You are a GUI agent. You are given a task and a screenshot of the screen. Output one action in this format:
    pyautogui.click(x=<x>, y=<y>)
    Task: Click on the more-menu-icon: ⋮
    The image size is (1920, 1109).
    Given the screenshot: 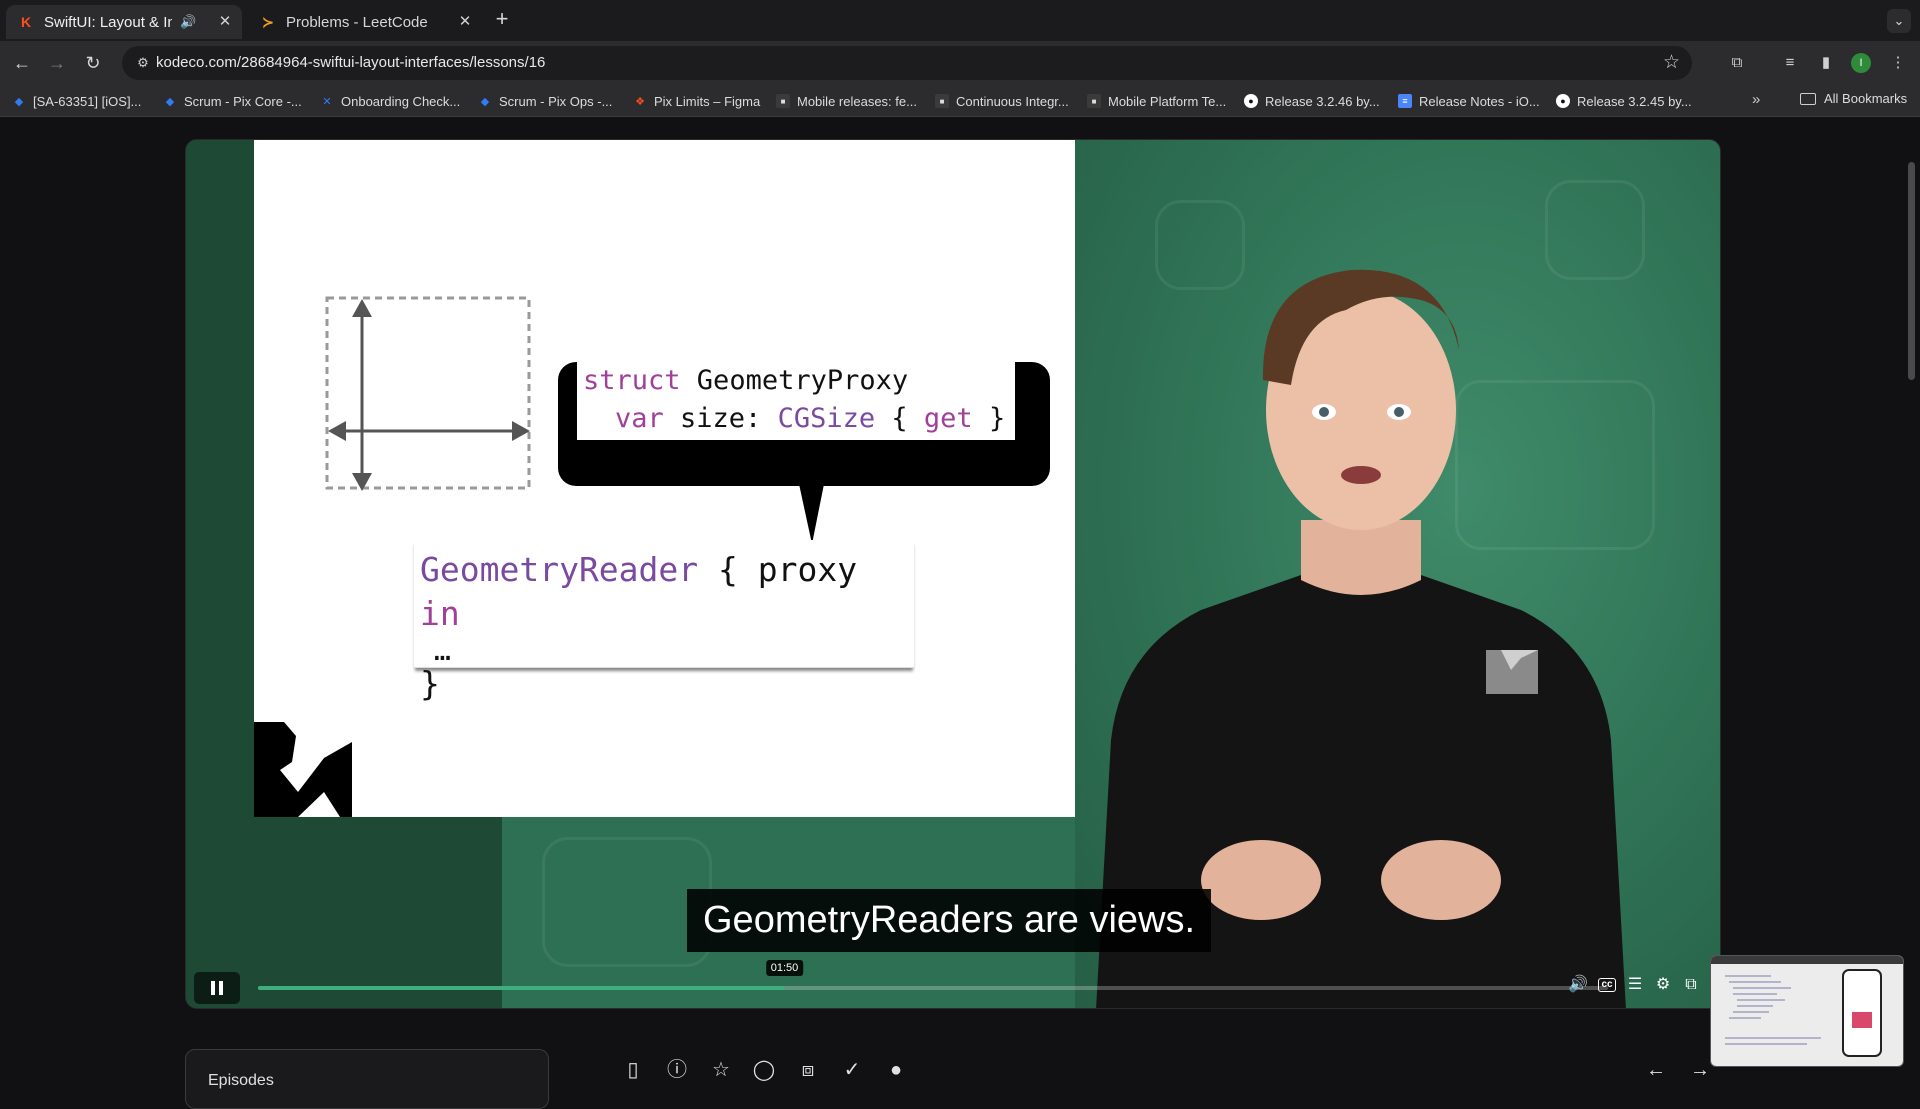 What is the action you would take?
    pyautogui.click(x=1898, y=63)
    